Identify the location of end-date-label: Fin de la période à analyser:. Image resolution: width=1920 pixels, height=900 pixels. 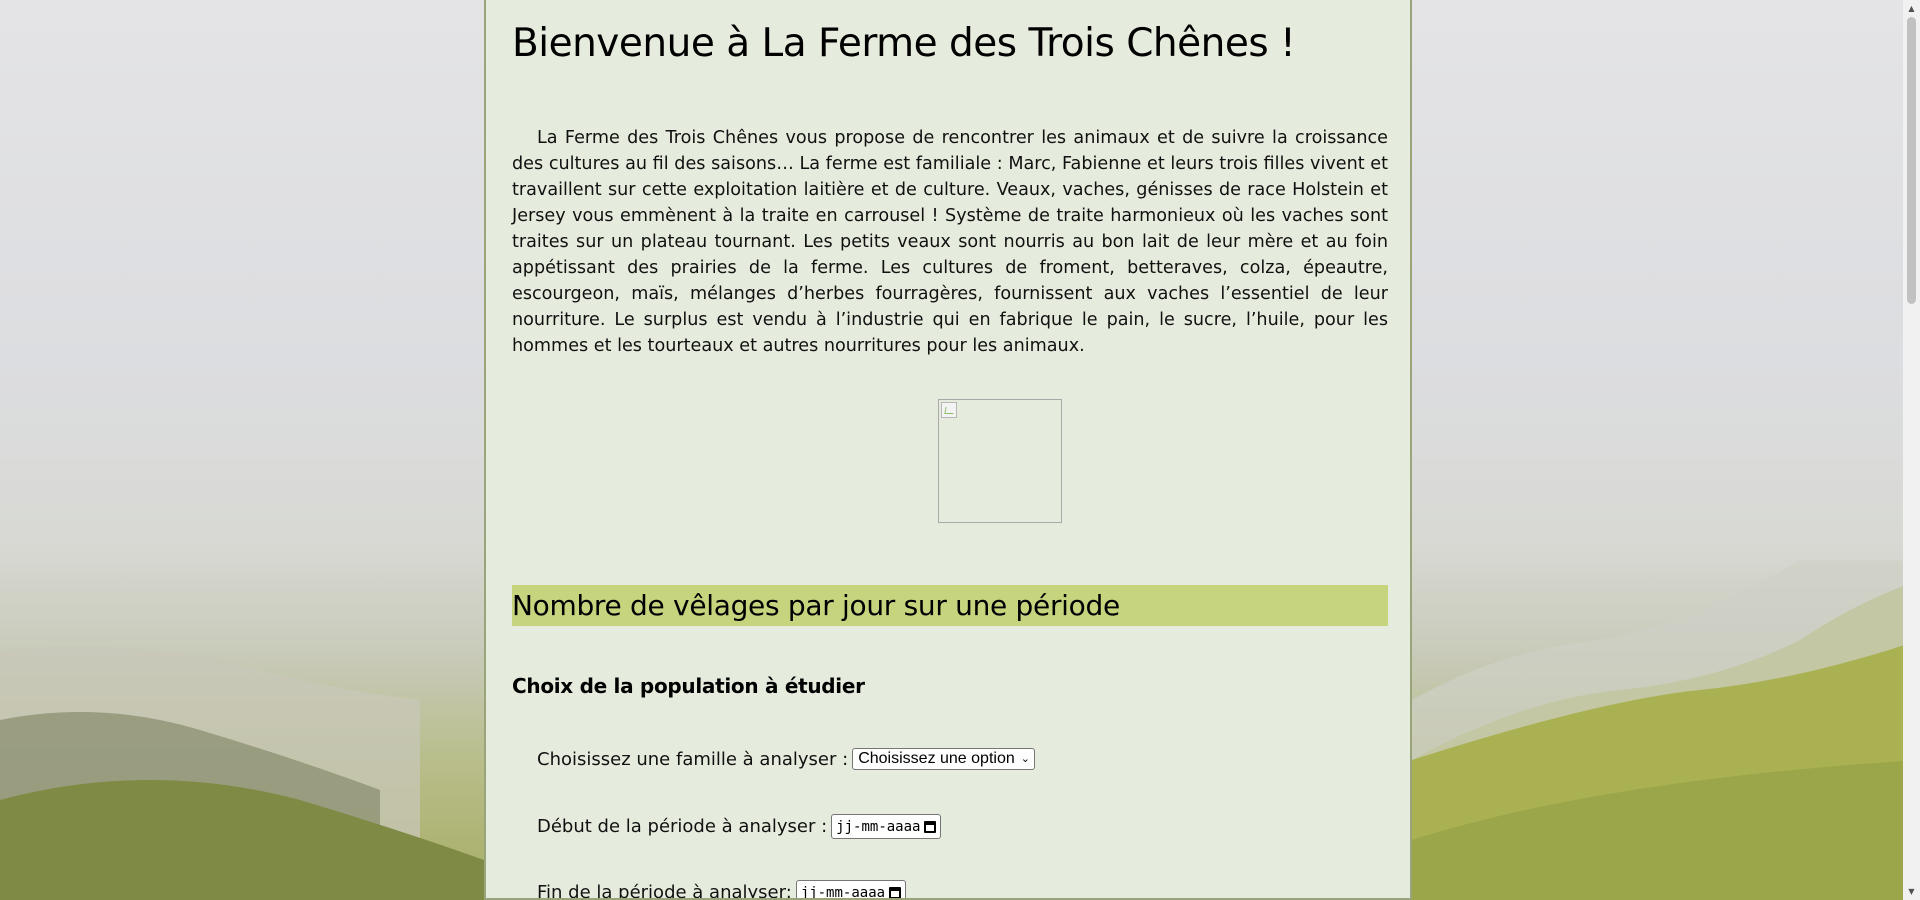
(664, 891).